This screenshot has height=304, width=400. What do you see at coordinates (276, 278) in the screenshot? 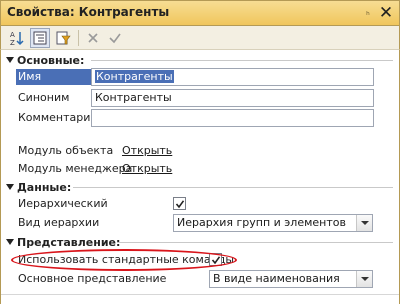
I see `main-presentation-value: В виде наименования` at bounding box center [276, 278].